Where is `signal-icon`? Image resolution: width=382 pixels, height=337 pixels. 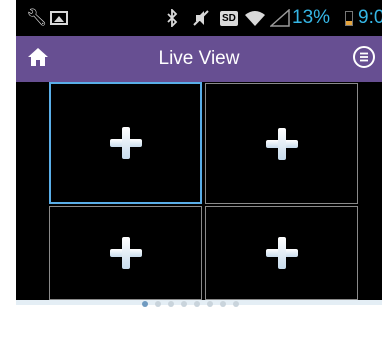 signal-icon is located at coordinates (280, 18).